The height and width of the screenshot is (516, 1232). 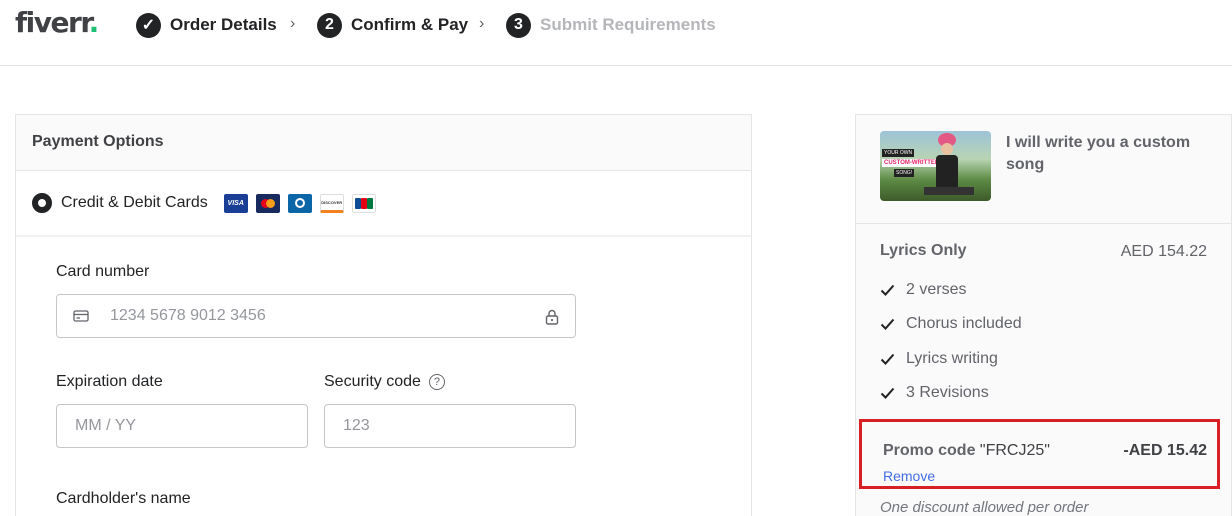 What do you see at coordinates (331, 203) in the screenshot?
I see `discover-icon: DISCOVER` at bounding box center [331, 203].